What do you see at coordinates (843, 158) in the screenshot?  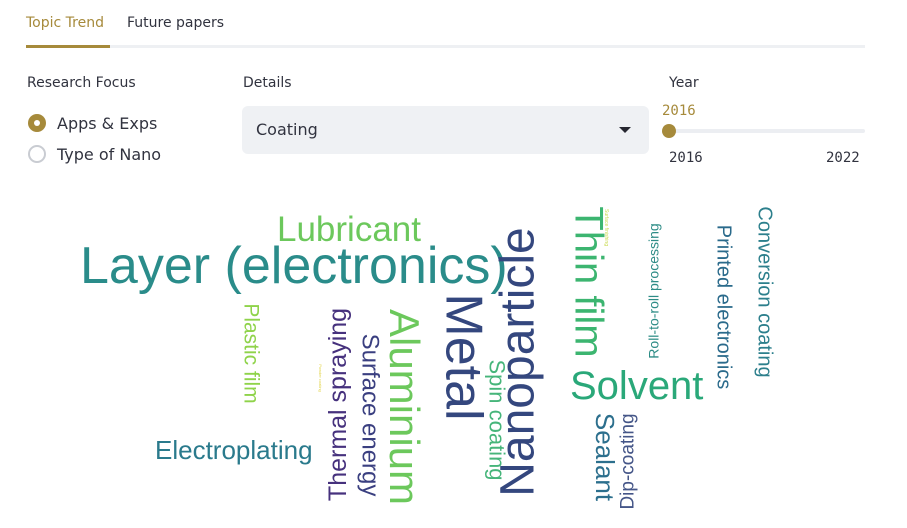 I see `year-slider-max: 2022` at bounding box center [843, 158].